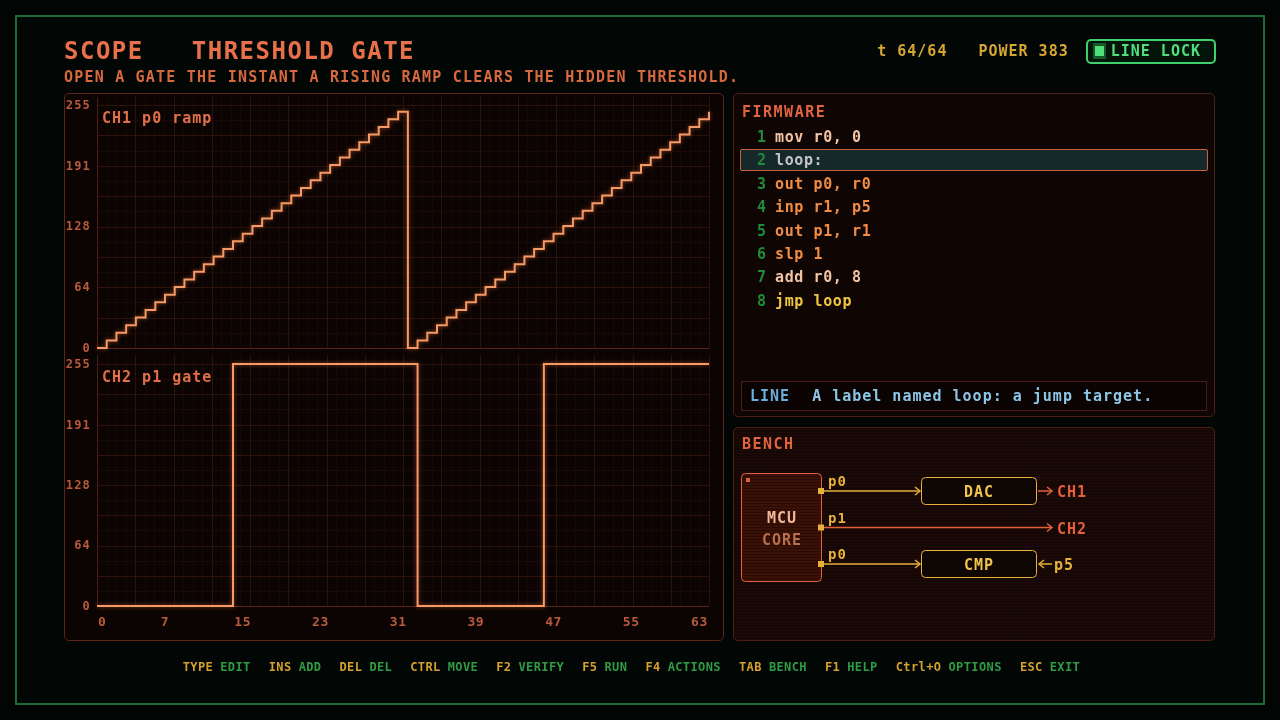  What do you see at coordinates (762, 183) in the screenshot?
I see `line-number: 3` at bounding box center [762, 183].